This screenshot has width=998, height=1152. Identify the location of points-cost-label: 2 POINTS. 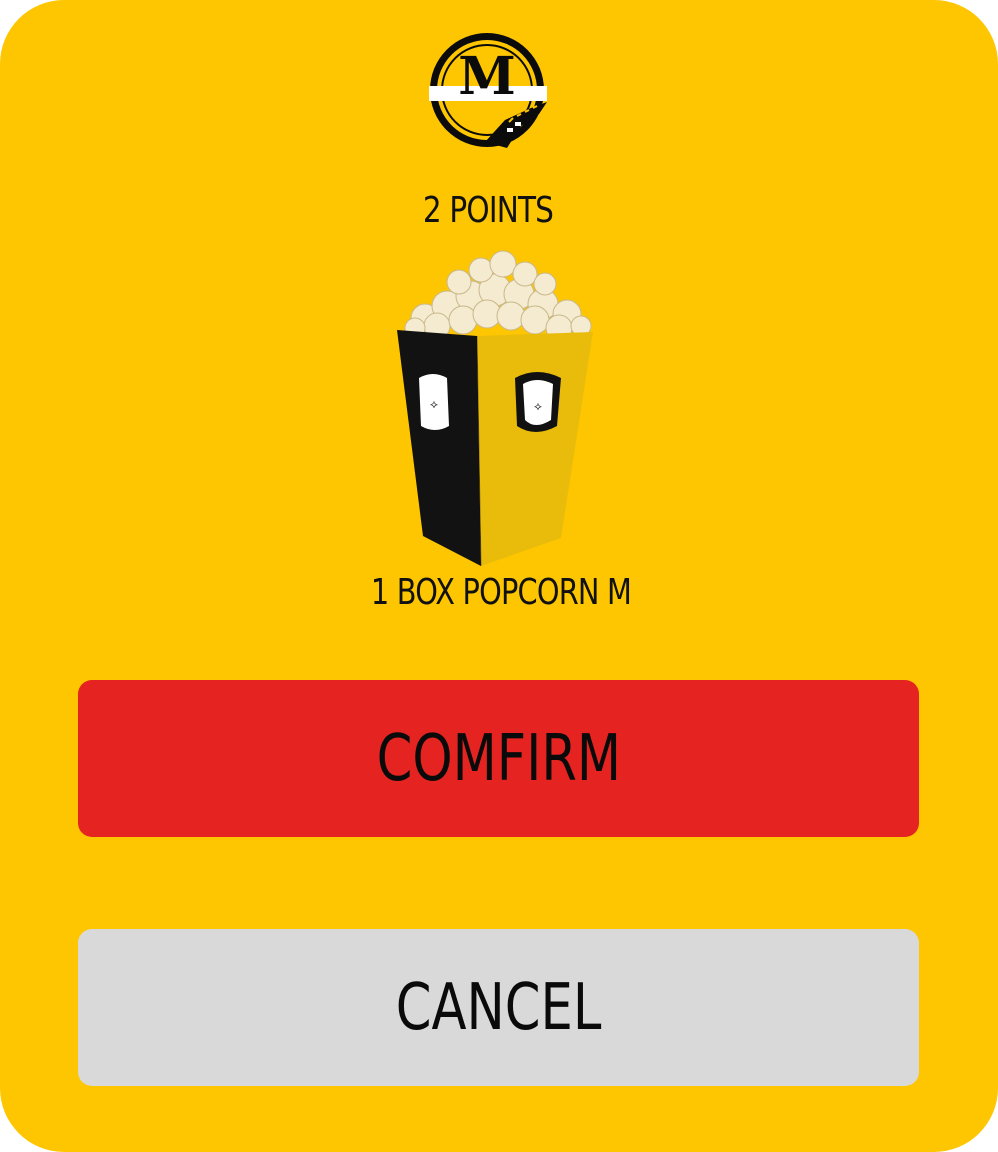
(488, 210).